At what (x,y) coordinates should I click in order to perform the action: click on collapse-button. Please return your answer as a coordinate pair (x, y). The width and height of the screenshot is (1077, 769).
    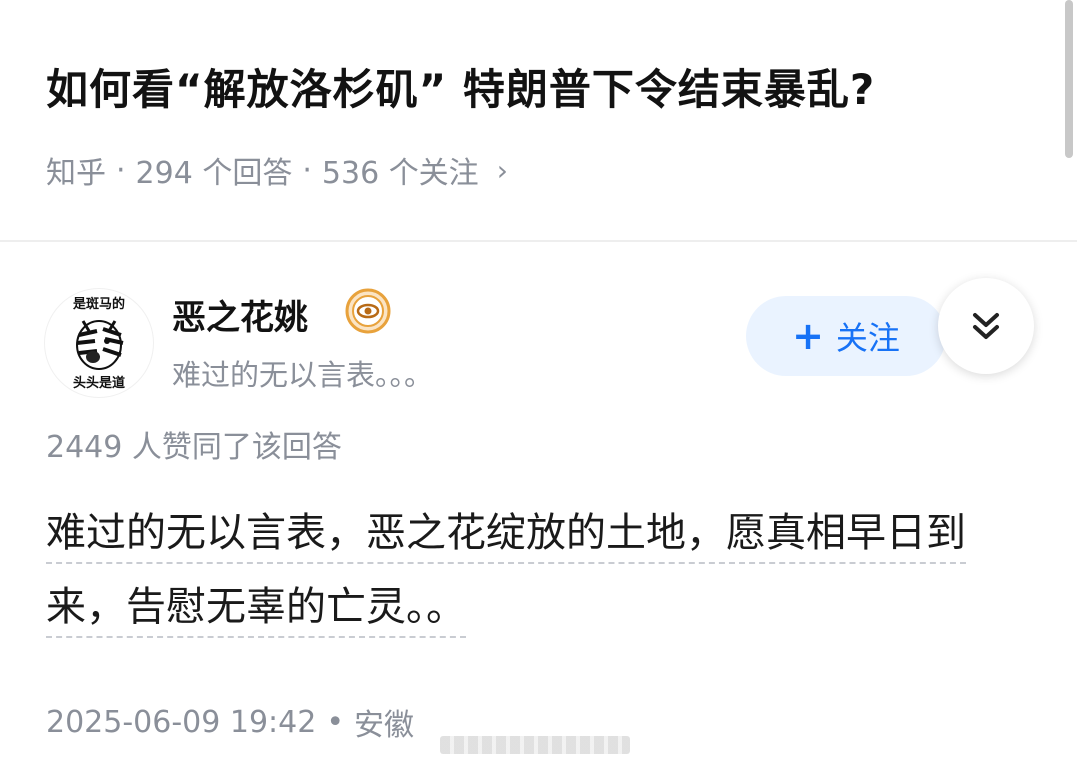
    Looking at the image, I should click on (986, 326).